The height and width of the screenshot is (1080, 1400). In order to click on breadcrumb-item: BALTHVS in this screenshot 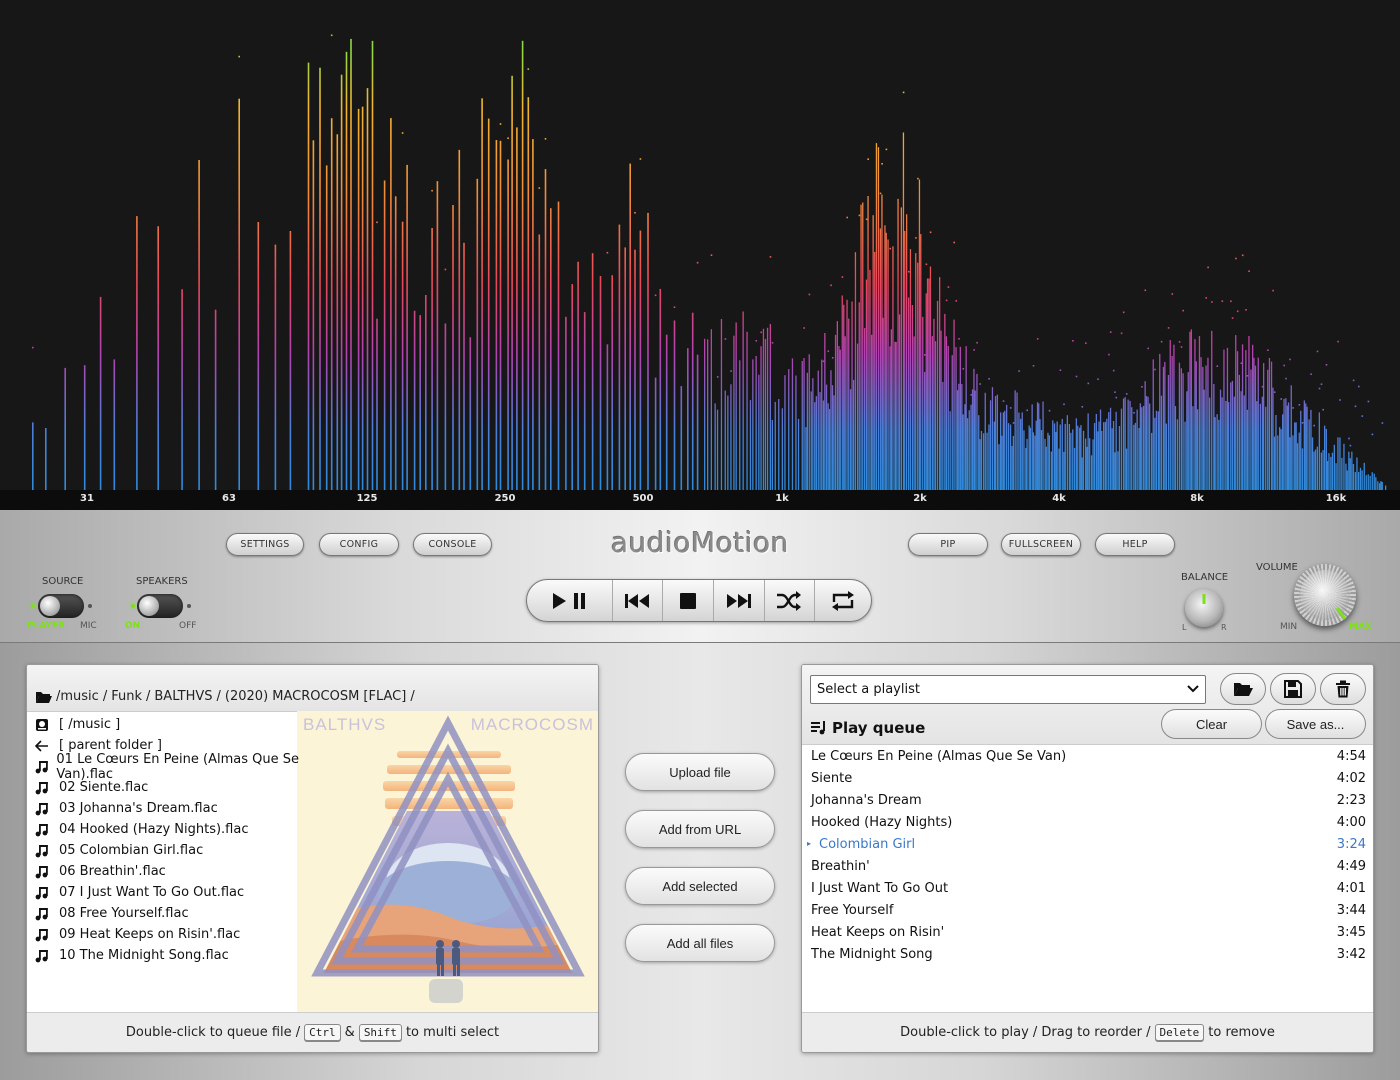, I will do `click(183, 696)`.